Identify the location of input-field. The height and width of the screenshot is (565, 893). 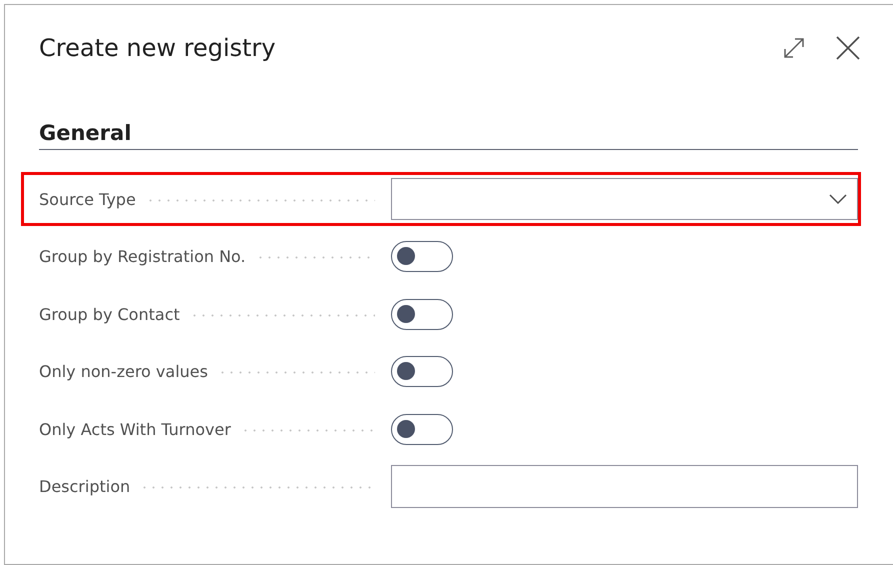
(624, 486).